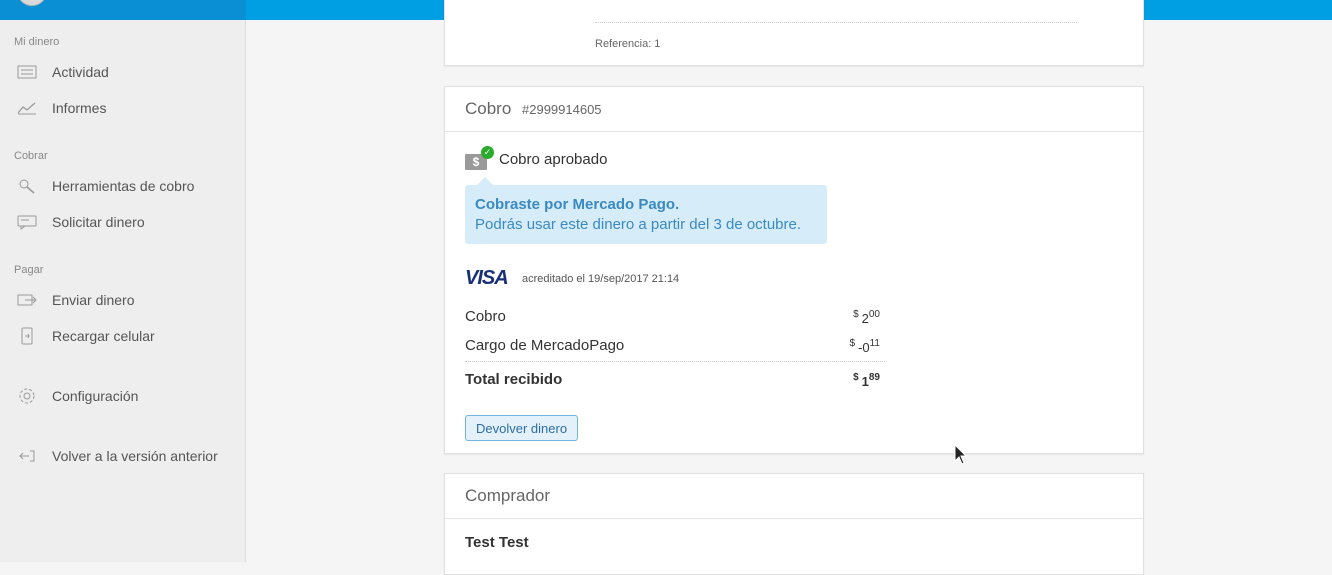  I want to click on payment-id: #2999914605, so click(562, 109).